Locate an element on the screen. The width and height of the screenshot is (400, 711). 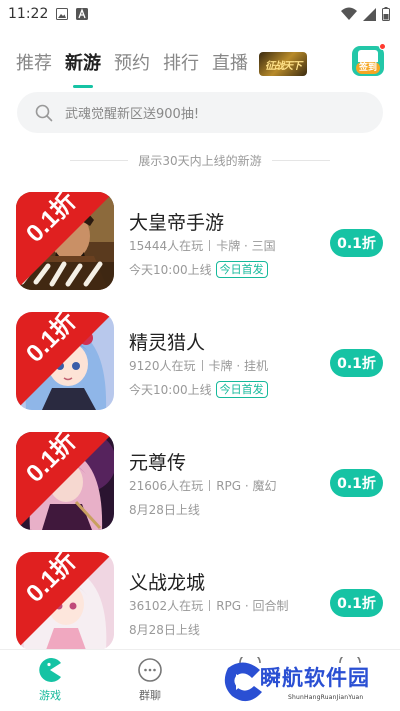
nav-games: 游戏 is located at coordinates (50, 680).